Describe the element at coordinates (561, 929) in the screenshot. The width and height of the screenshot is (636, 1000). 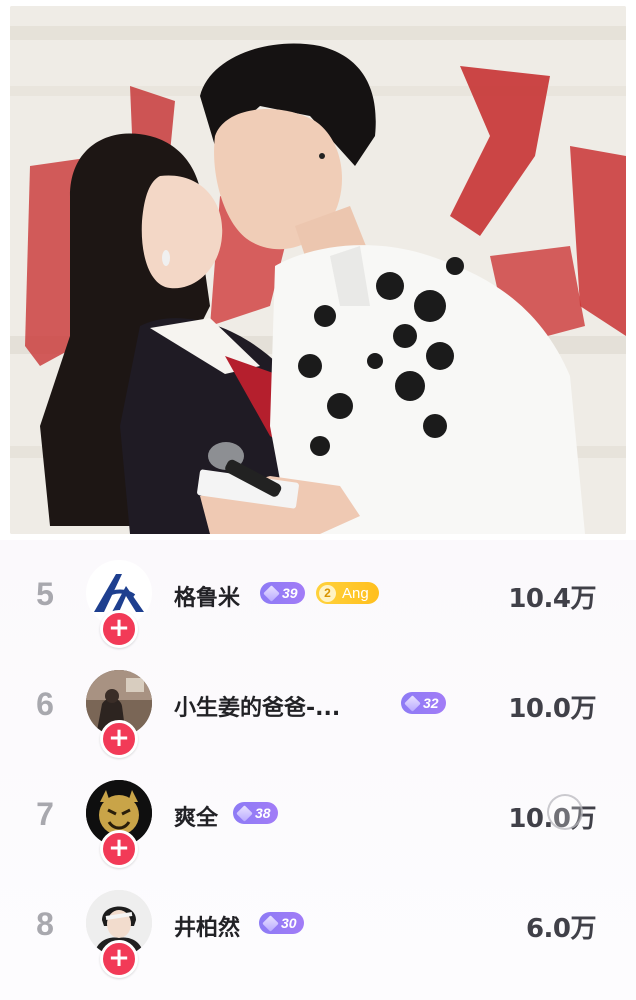
I see `contribution-score: 6.0万` at that location.